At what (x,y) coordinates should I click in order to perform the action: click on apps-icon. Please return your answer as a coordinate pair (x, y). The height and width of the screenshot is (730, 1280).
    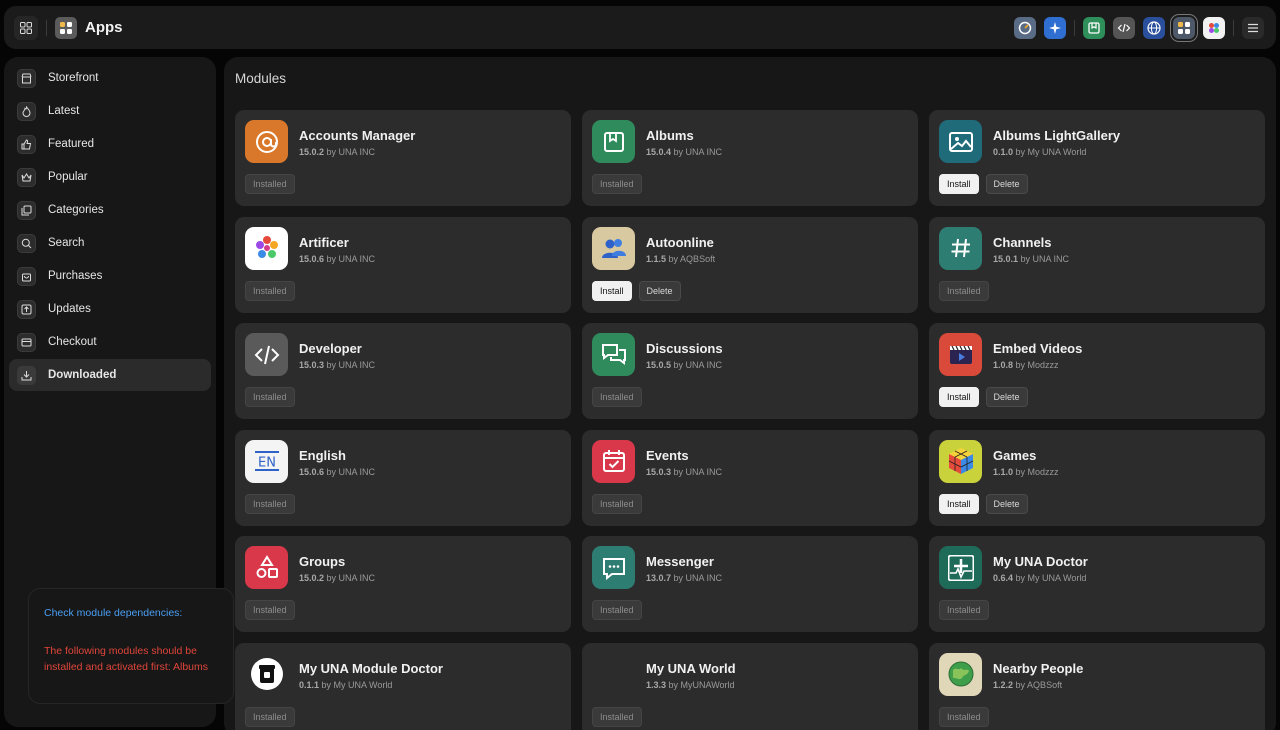
    Looking at the image, I should click on (1184, 27).